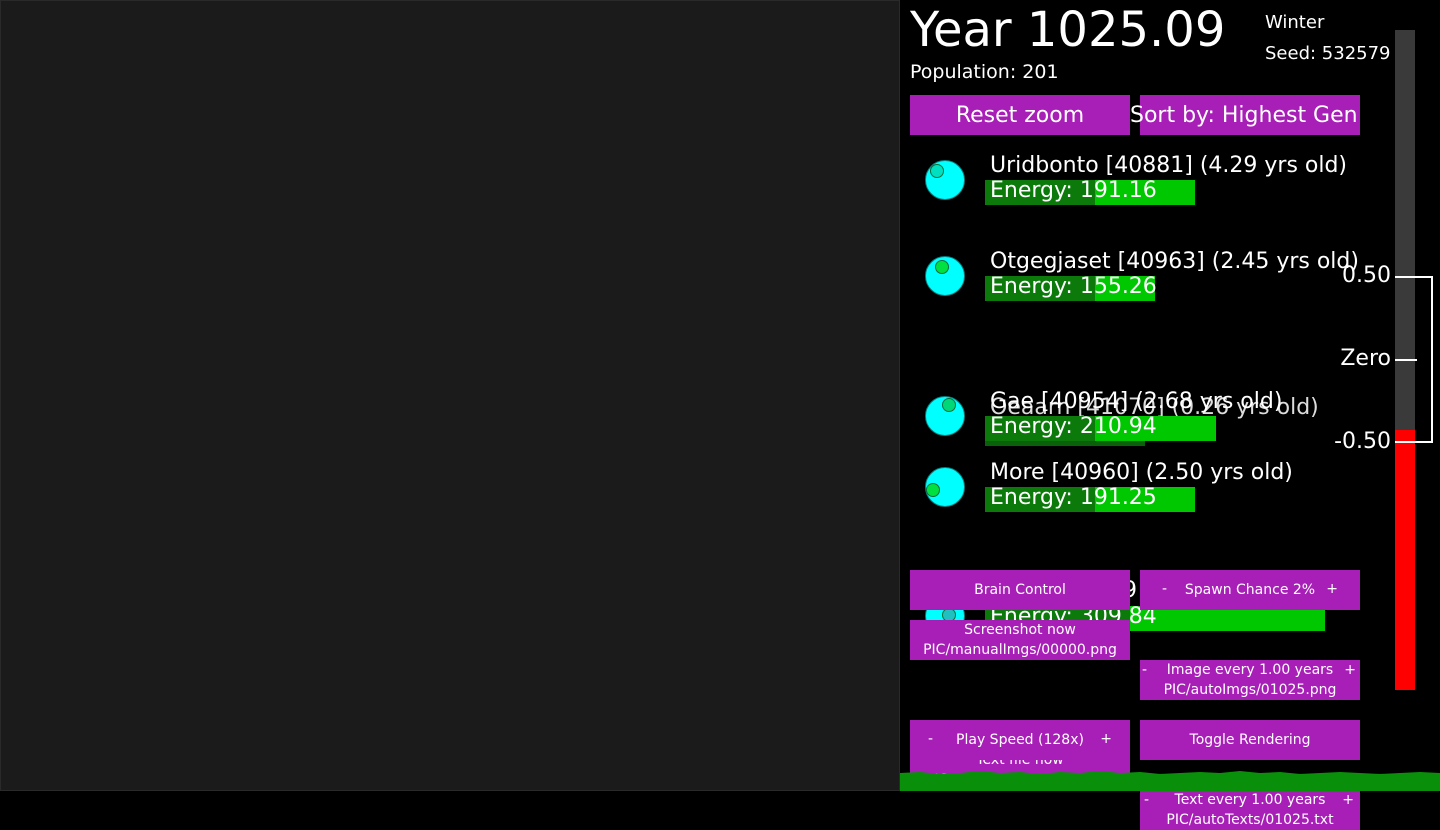 The width and height of the screenshot is (1440, 830). What do you see at coordinates (1348, 800) in the screenshot?
I see `text-interval-increase-button: +` at bounding box center [1348, 800].